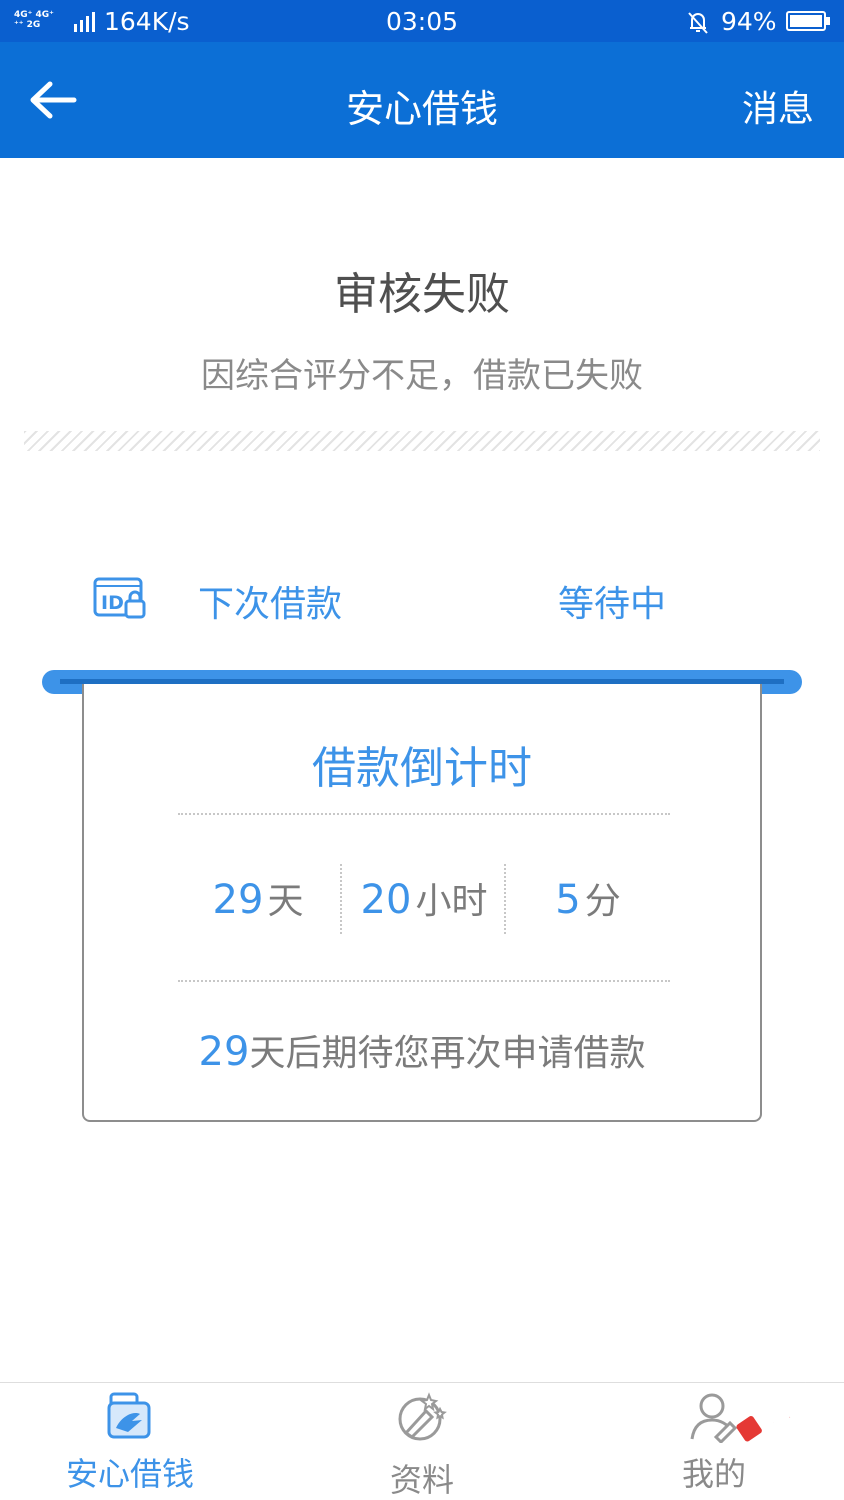 The image size is (844, 1500). I want to click on nav-bar: 安心借钱 消息, so click(422, 100).